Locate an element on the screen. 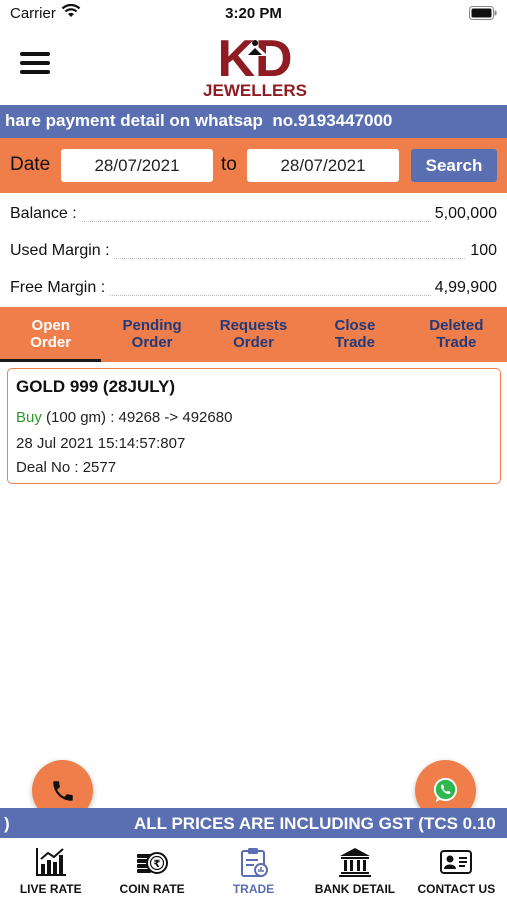 The width and height of the screenshot is (507, 900). used-margin-row: Used Margin : 100 is located at coordinates (253, 253).